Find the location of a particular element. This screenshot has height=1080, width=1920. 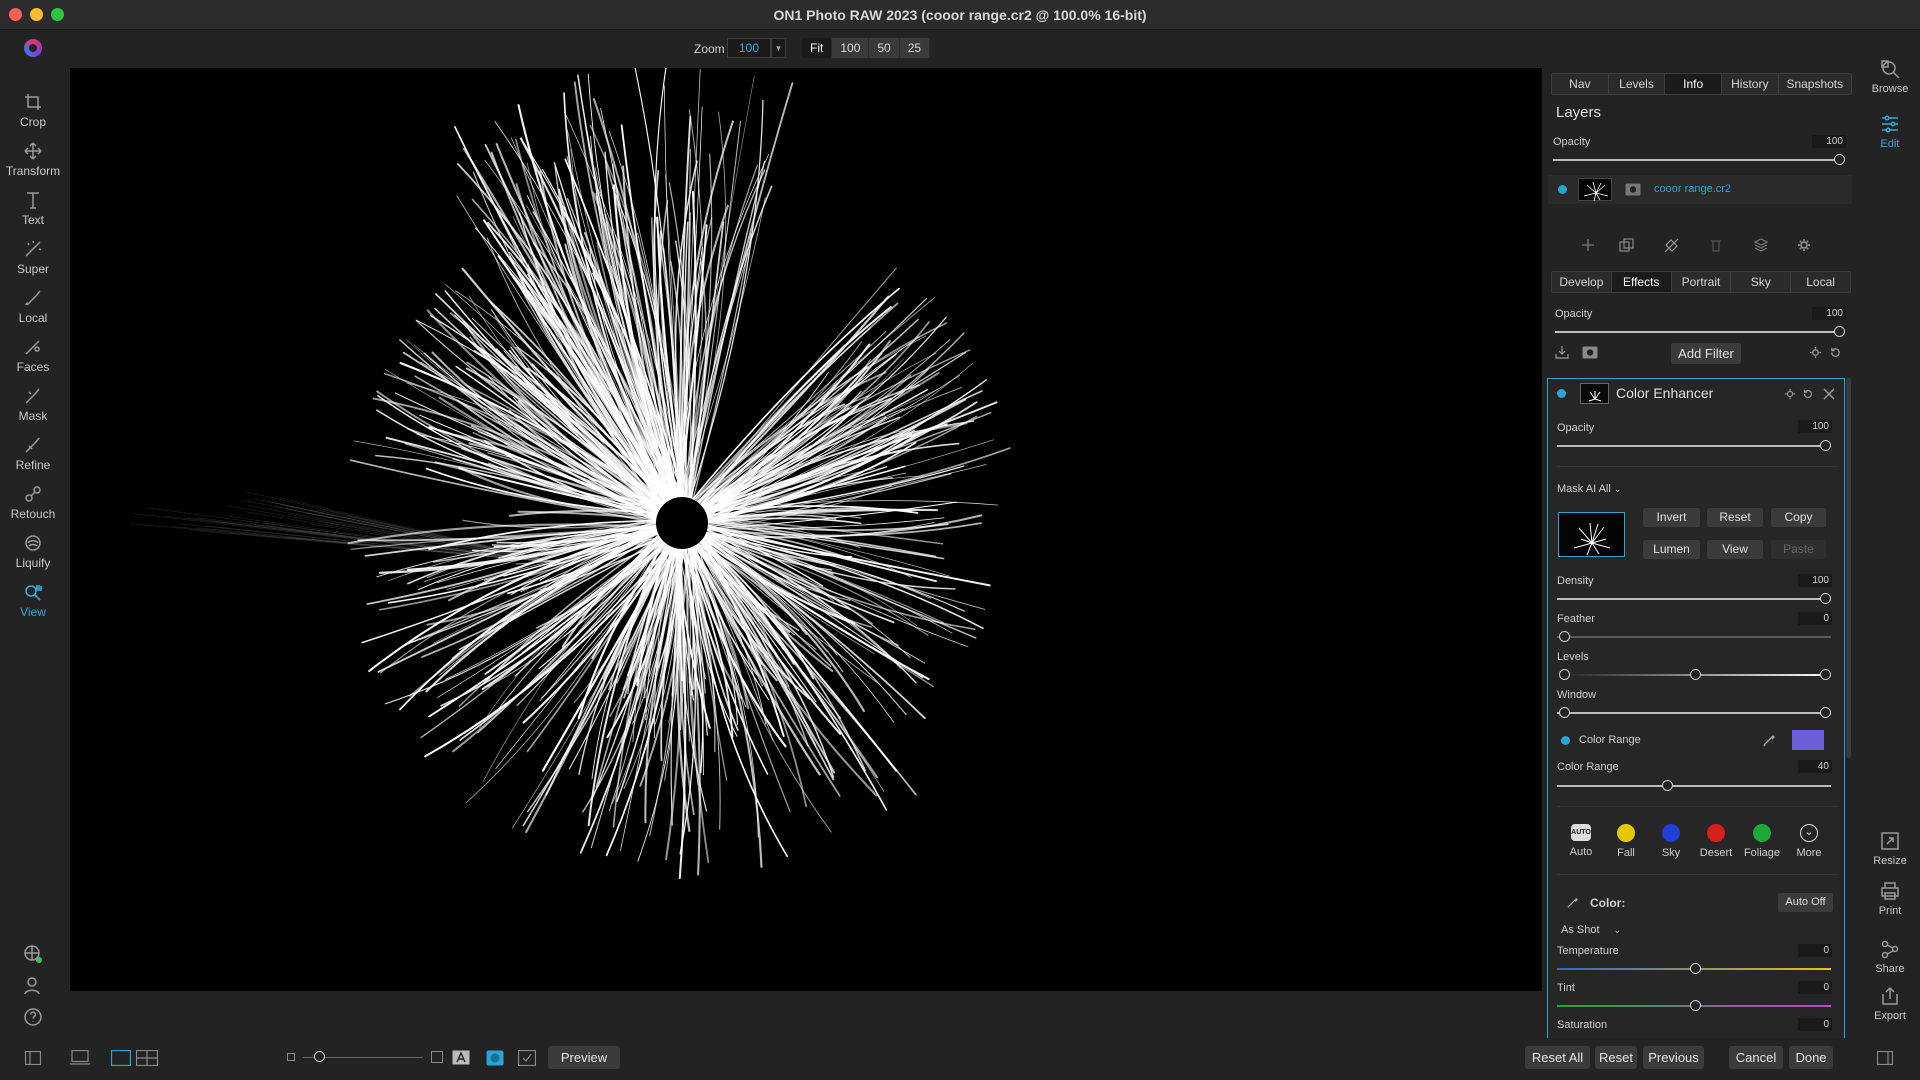

density-slider is located at coordinates (1694, 599).